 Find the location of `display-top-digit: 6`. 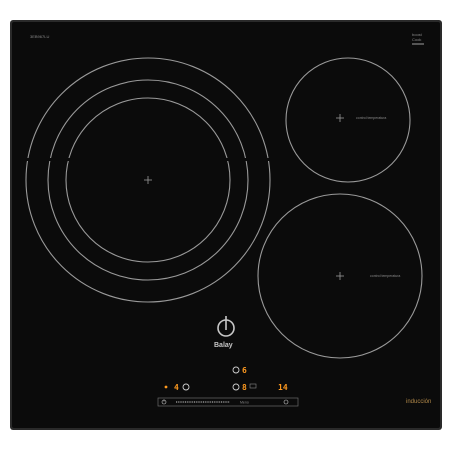

display-top-digit: 6 is located at coordinates (244, 370).